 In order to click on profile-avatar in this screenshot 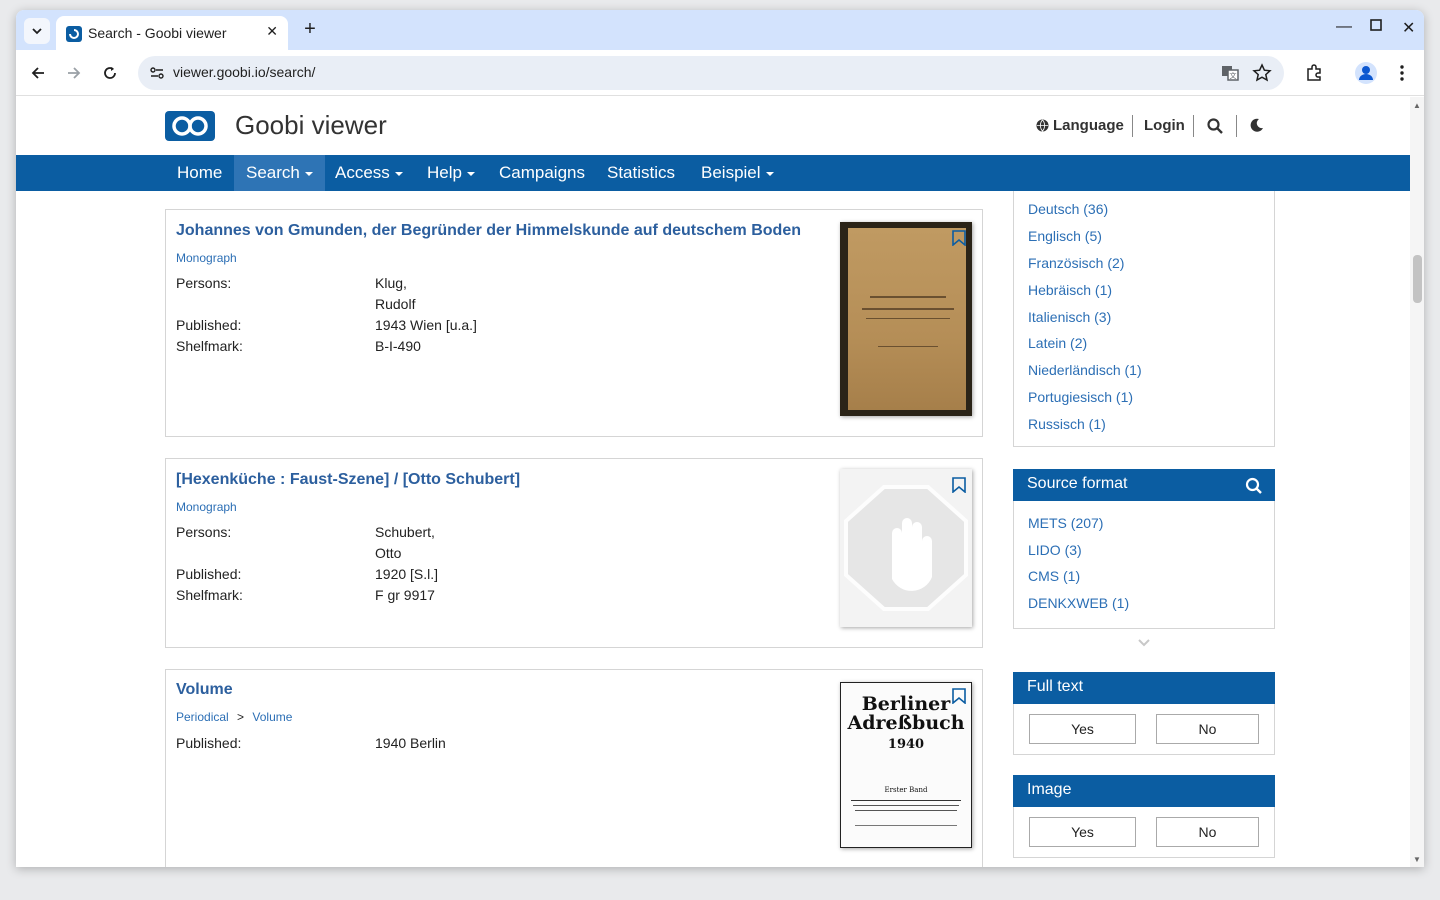, I will do `click(1366, 73)`.